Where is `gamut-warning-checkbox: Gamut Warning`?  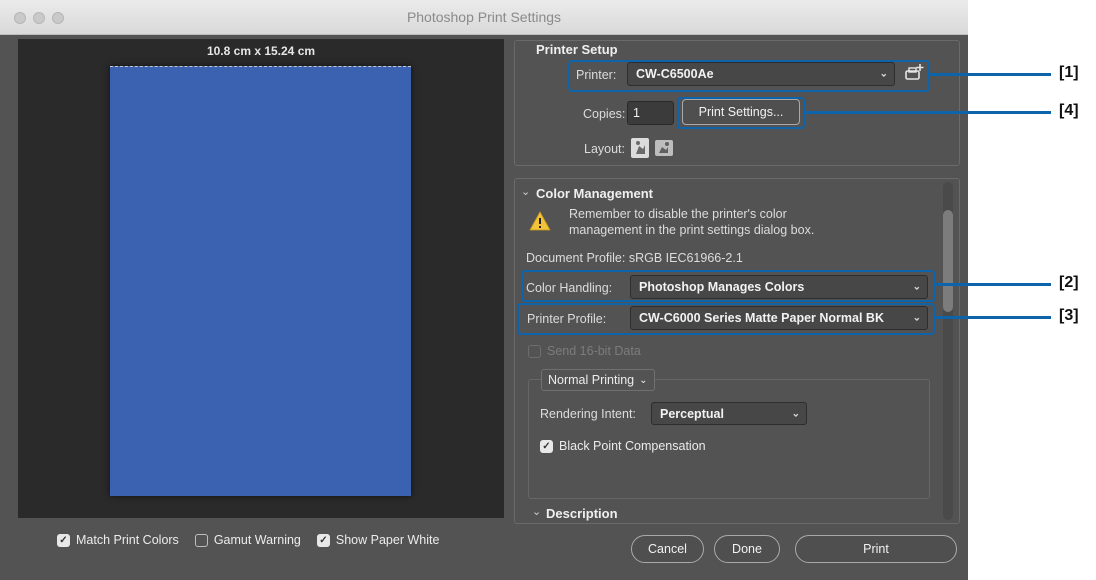 gamut-warning-checkbox: Gamut Warning is located at coordinates (247, 540).